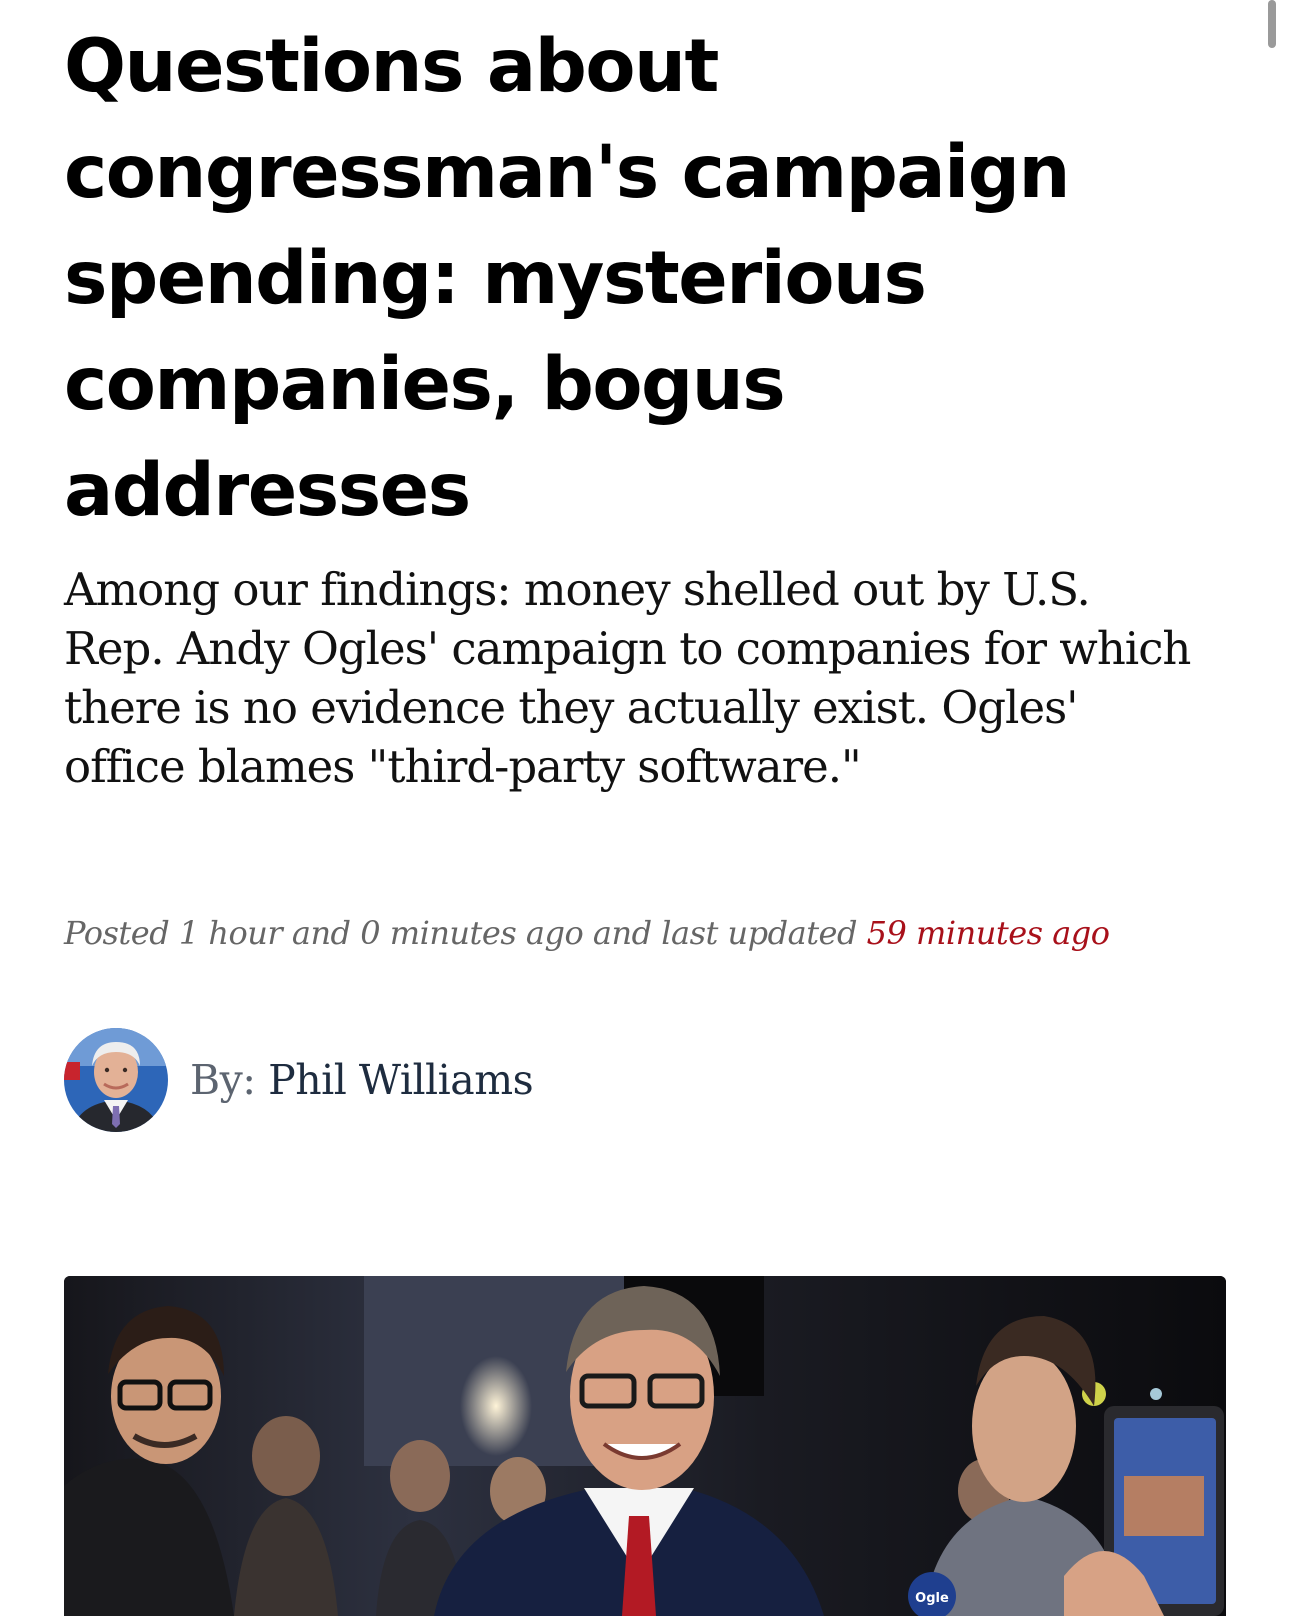 The height and width of the screenshot is (1616, 1290). I want to click on posted-time: 1 hour and 0 minutes ago, so click(381, 933).